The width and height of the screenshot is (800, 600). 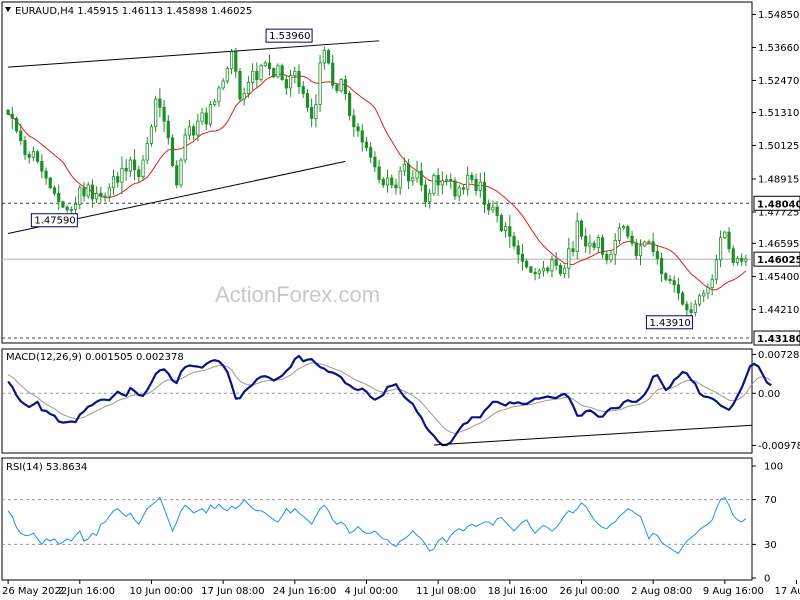 I want to click on x-axis-label: 2 Aug 08:00, so click(x=661, y=591).